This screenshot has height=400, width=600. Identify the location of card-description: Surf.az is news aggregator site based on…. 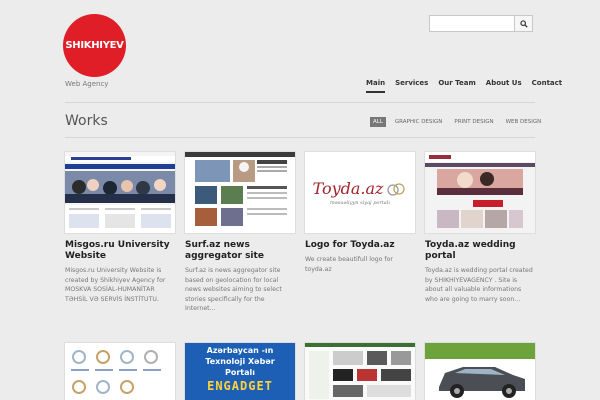
(233, 289).